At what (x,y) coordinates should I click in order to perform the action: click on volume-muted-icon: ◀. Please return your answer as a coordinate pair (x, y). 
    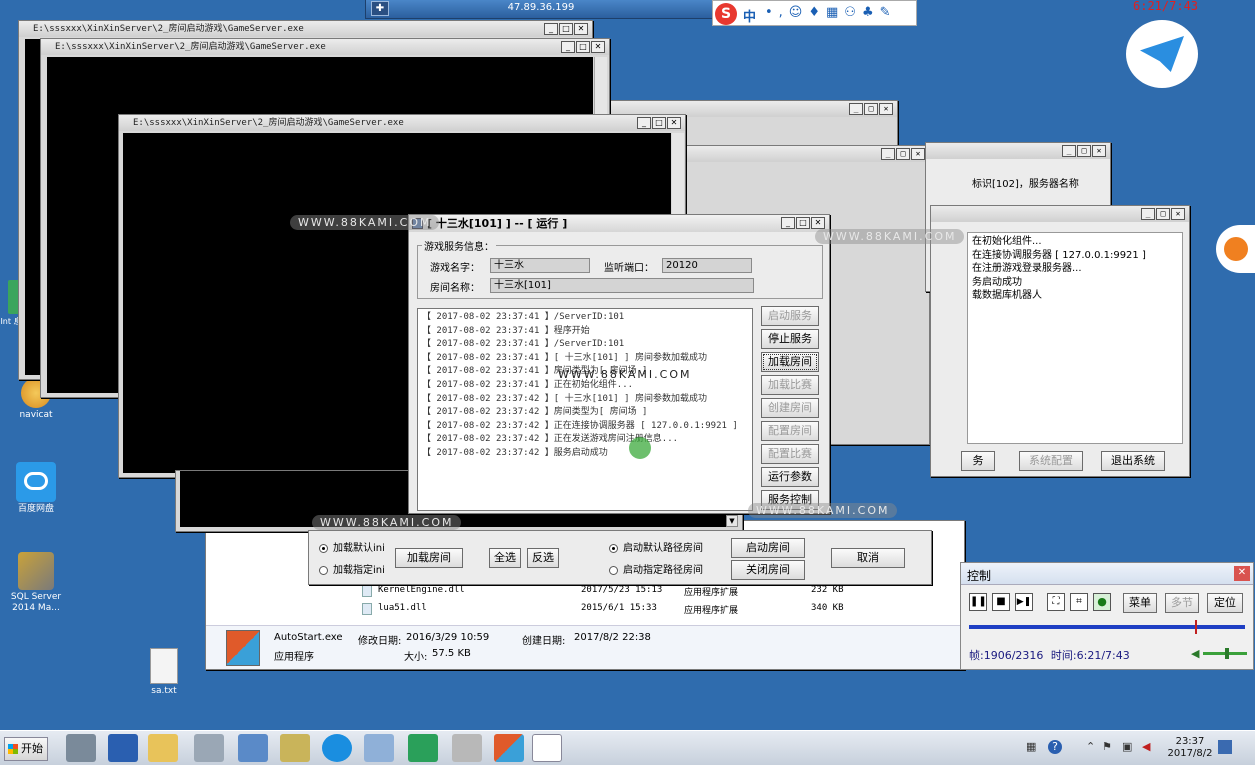
    Looking at the image, I should click on (1148, 747).